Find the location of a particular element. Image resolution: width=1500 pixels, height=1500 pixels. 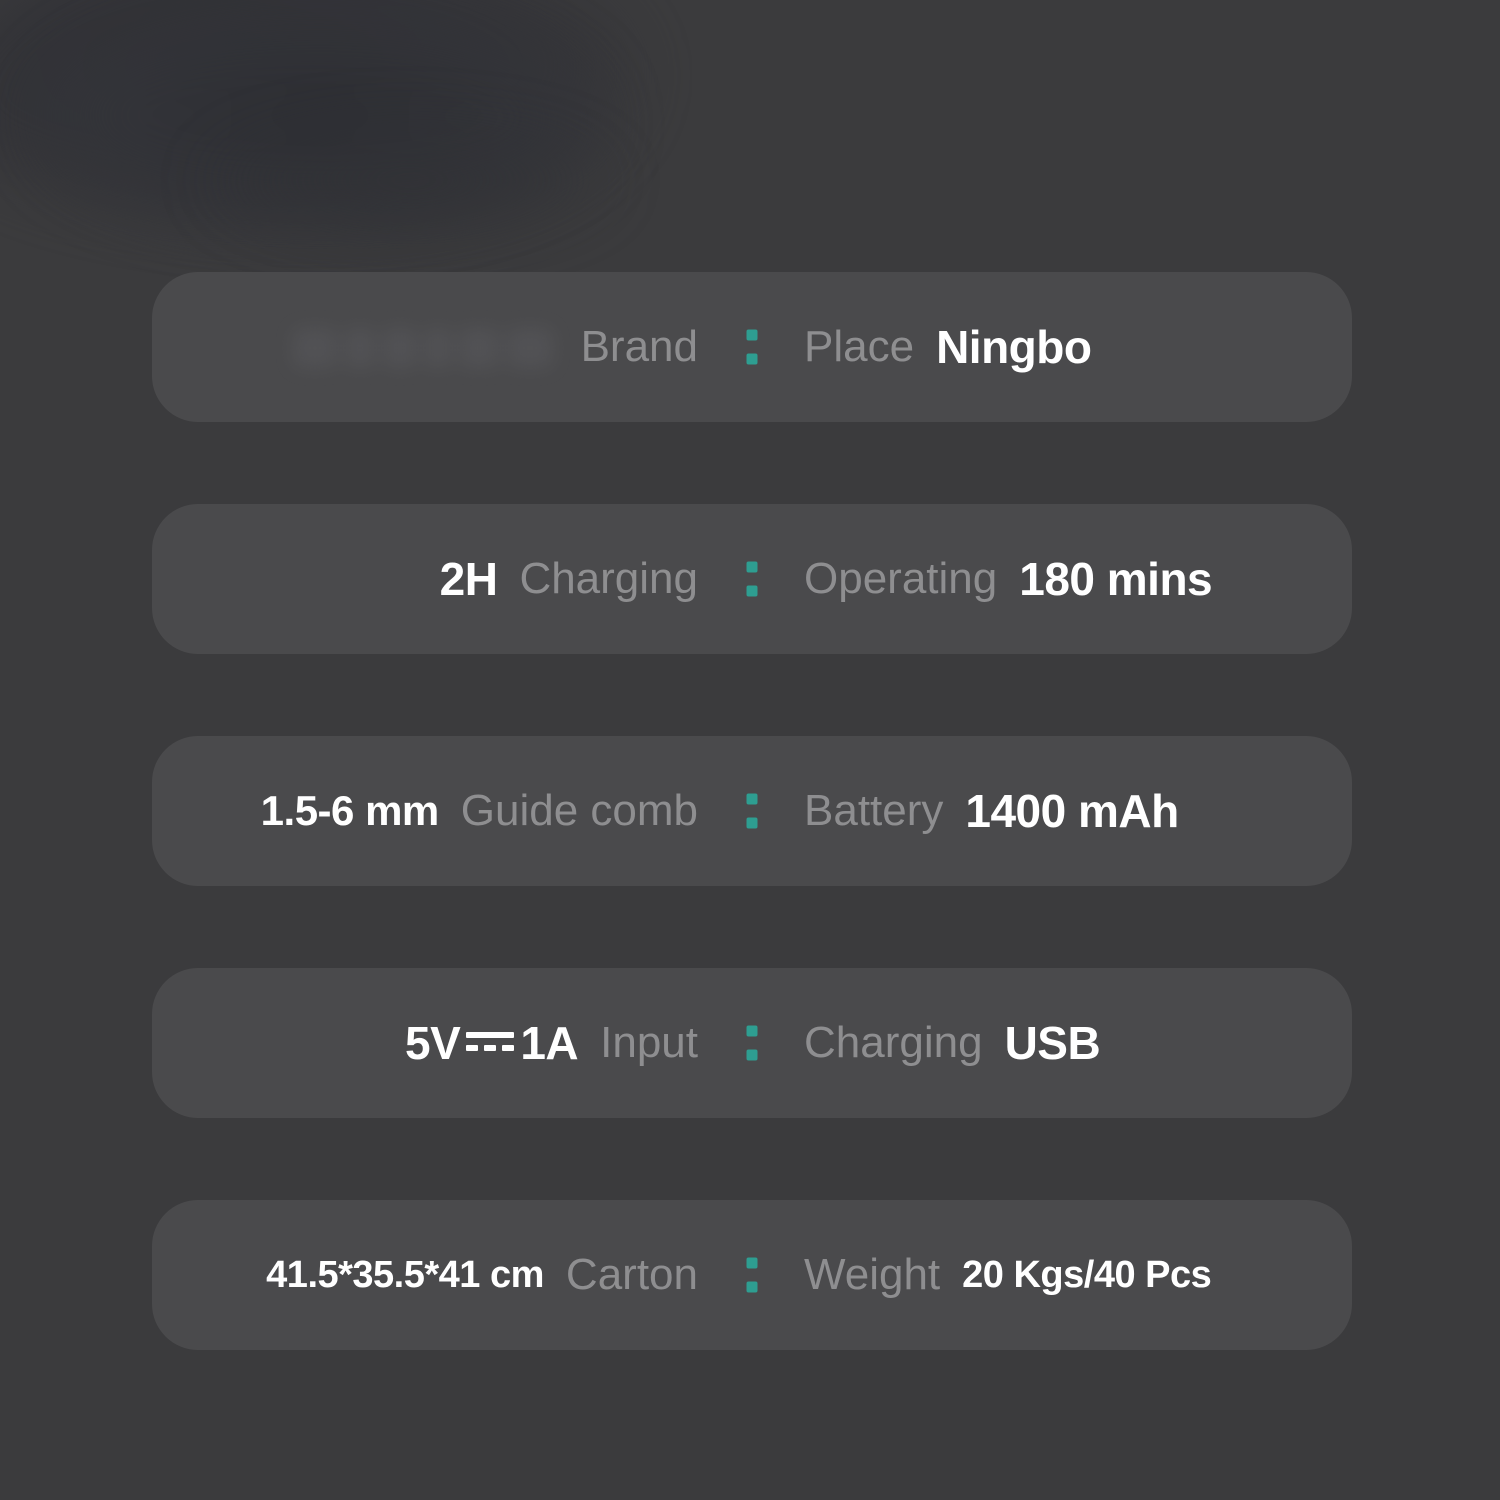

spec-right-group: Charging USB is located at coordinates (1052, 1043).